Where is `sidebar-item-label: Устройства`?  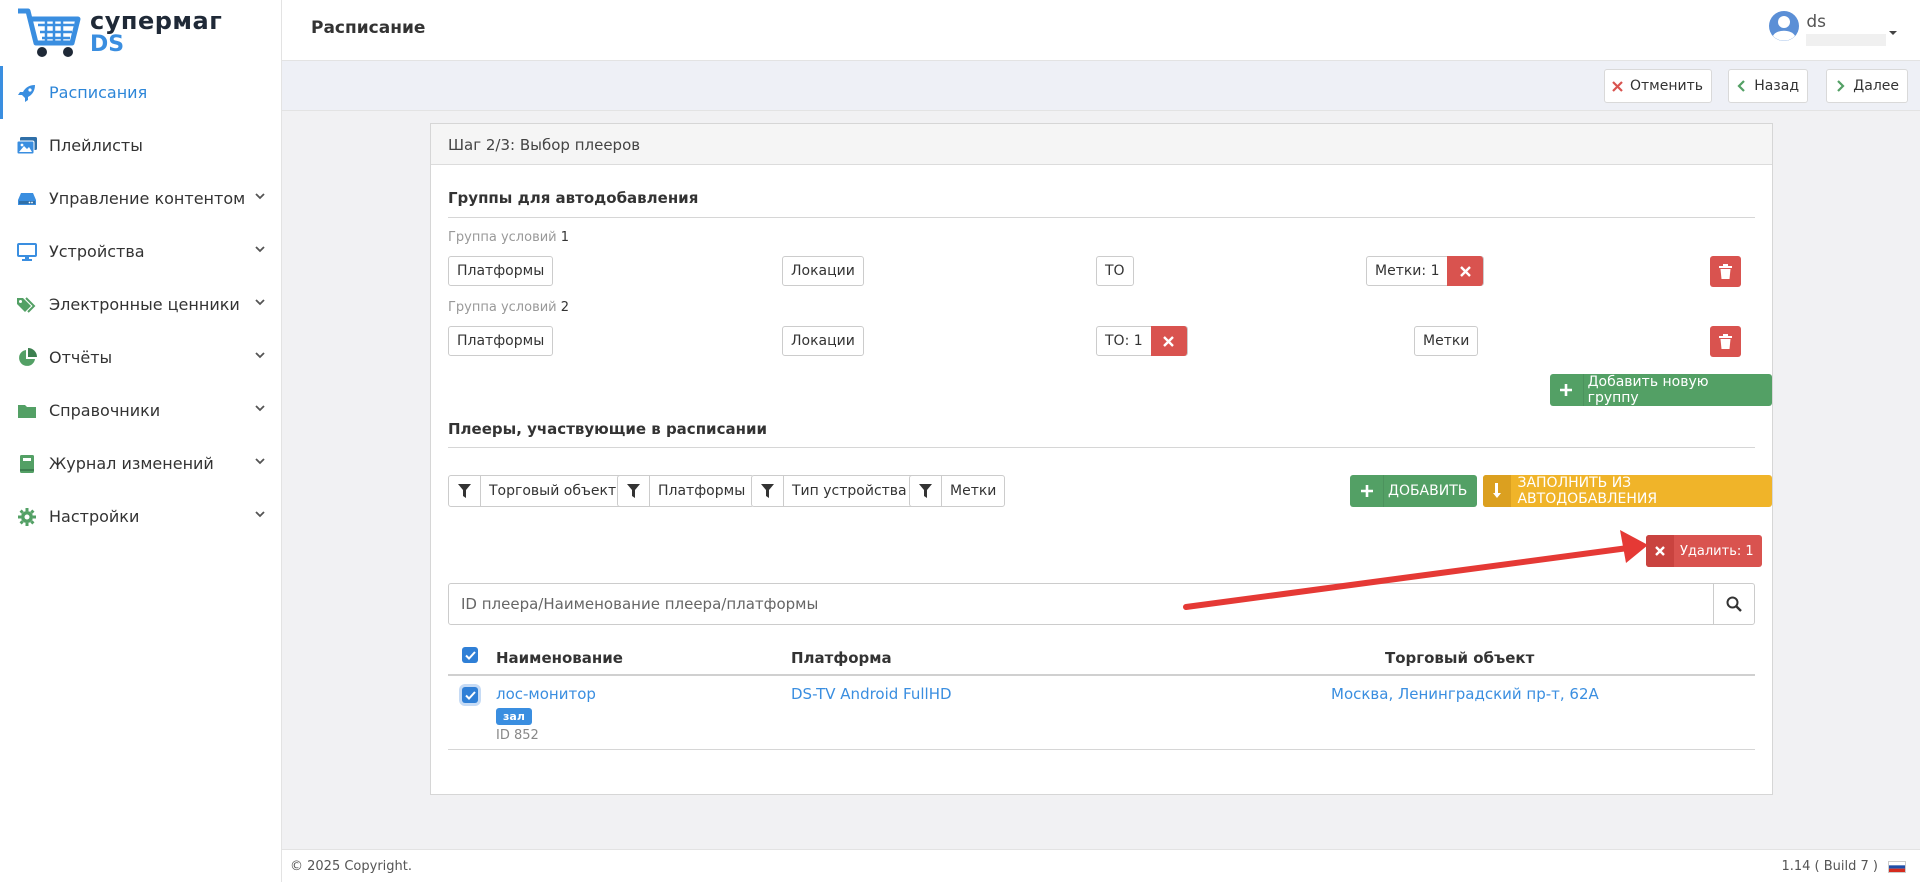 sidebar-item-label: Устройства is located at coordinates (97, 251).